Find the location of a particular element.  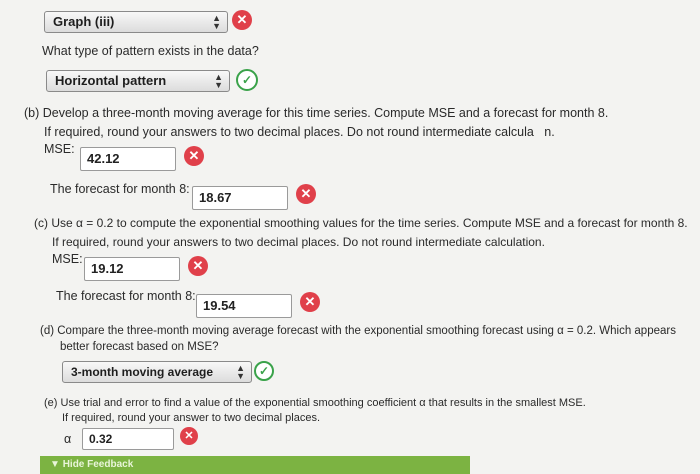

mse-input: 19.12 is located at coordinates (132, 269).